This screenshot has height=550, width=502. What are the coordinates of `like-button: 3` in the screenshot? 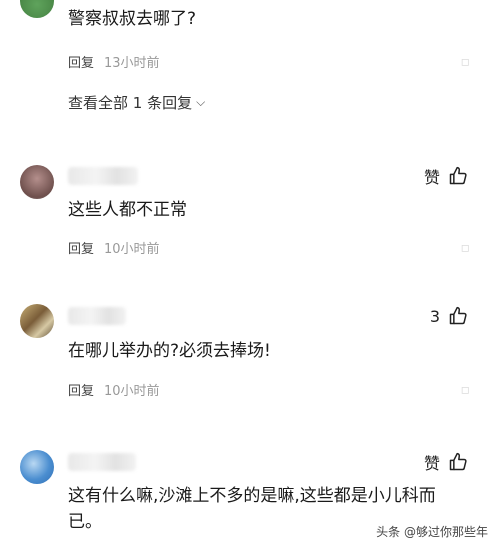 It's located at (449, 316).